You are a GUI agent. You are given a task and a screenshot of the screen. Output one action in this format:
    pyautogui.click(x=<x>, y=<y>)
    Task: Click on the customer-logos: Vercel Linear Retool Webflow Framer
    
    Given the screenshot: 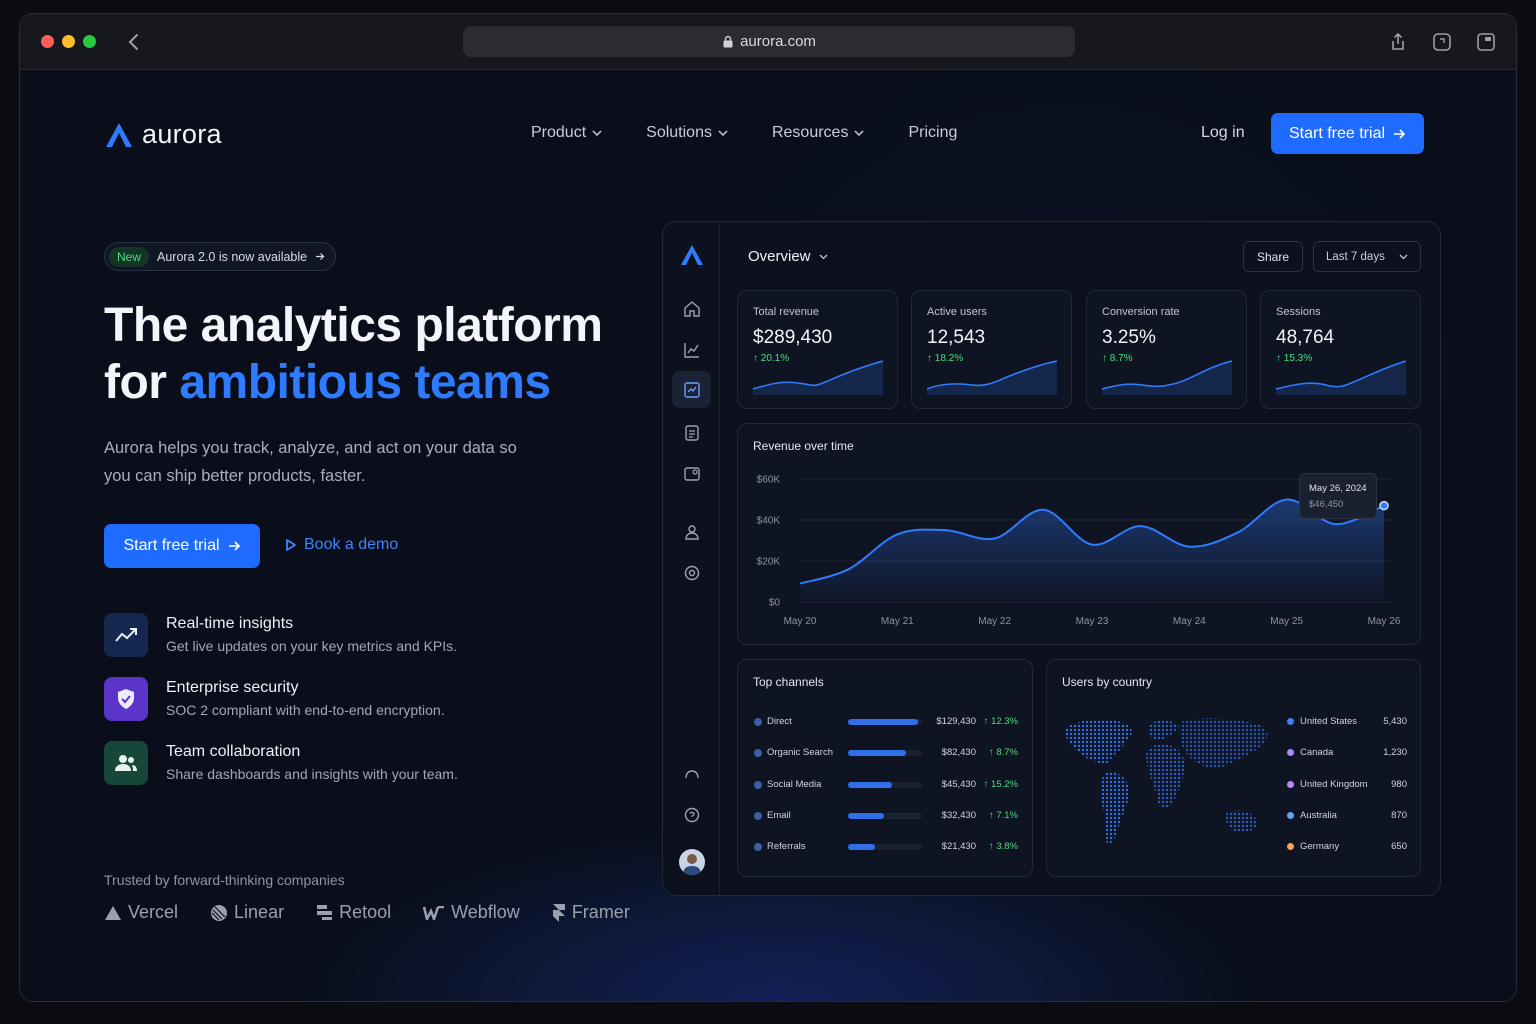 What is the action you would take?
    pyautogui.click(x=367, y=912)
    